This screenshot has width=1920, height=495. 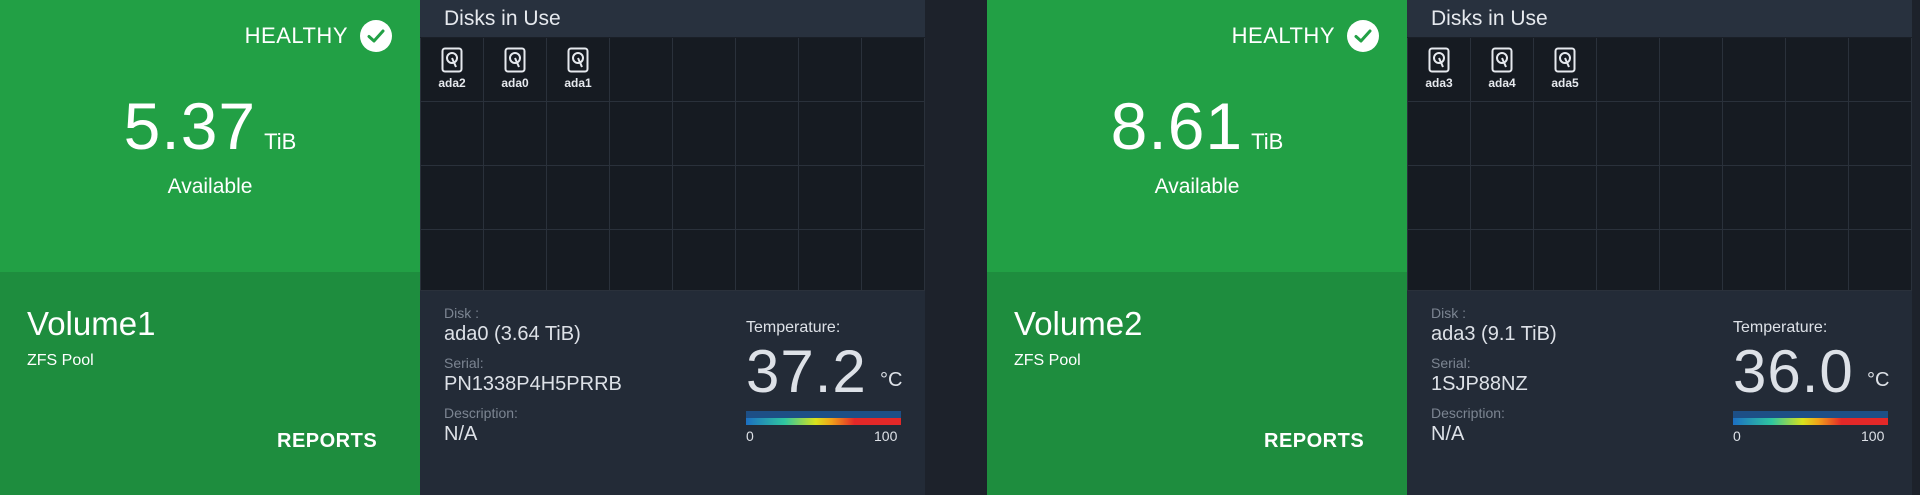 I want to click on disk-item: ada4, so click(x=1502, y=68).